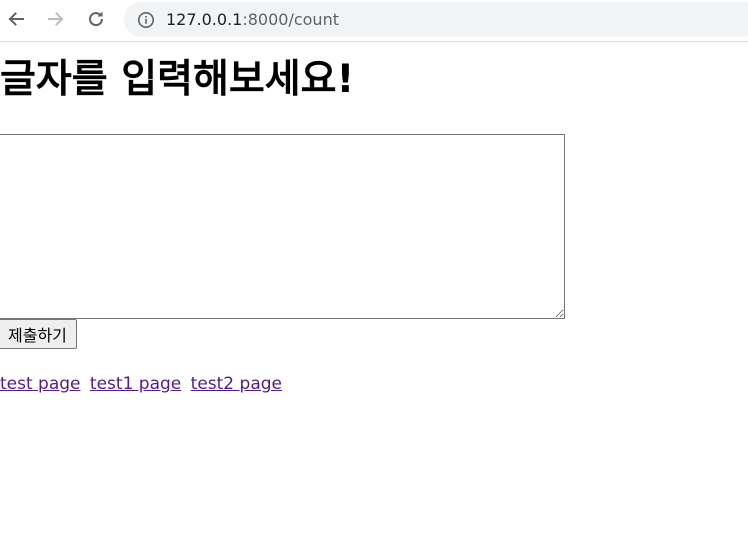 The image size is (748, 537). I want to click on url-text: 127.0.0.1:8000/count, so click(252, 20).